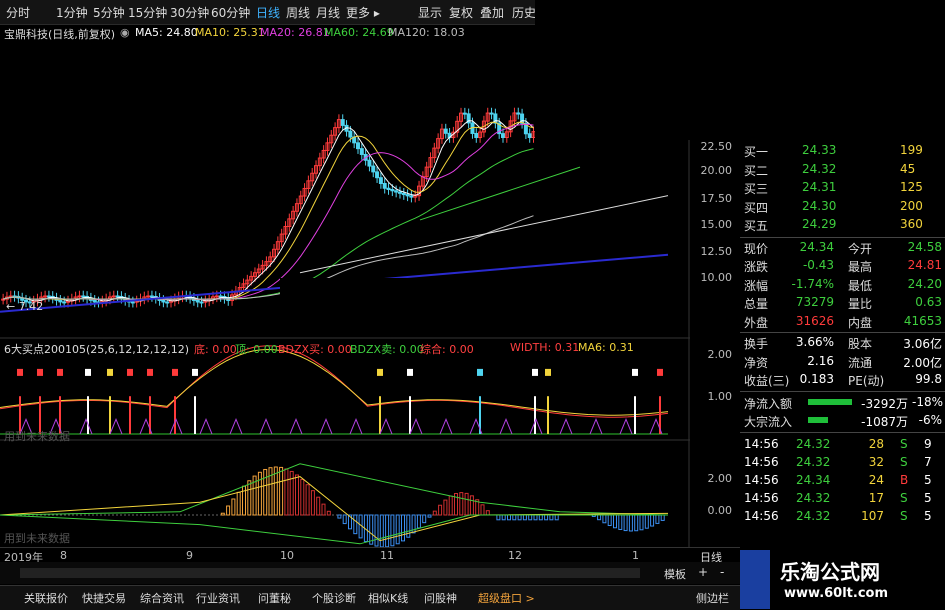  I want to click on bottom-tab-6: 相似K线, so click(388, 598).